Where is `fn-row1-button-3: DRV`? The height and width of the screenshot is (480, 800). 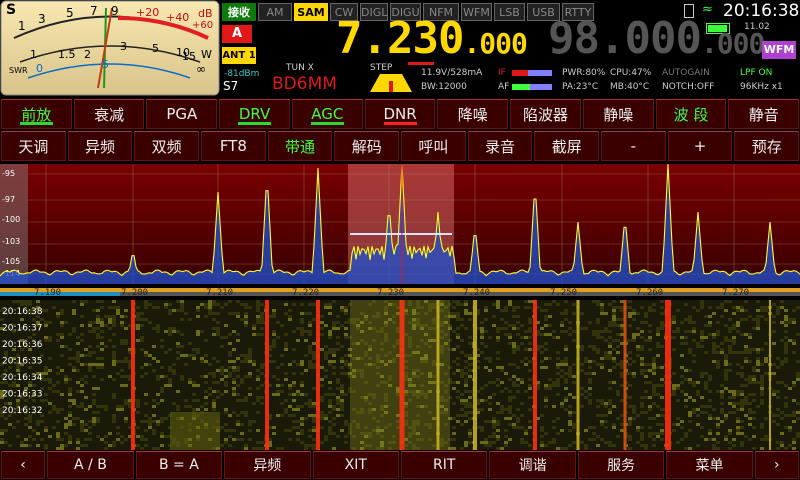
fn-row1-button-3: DRV is located at coordinates (254, 114).